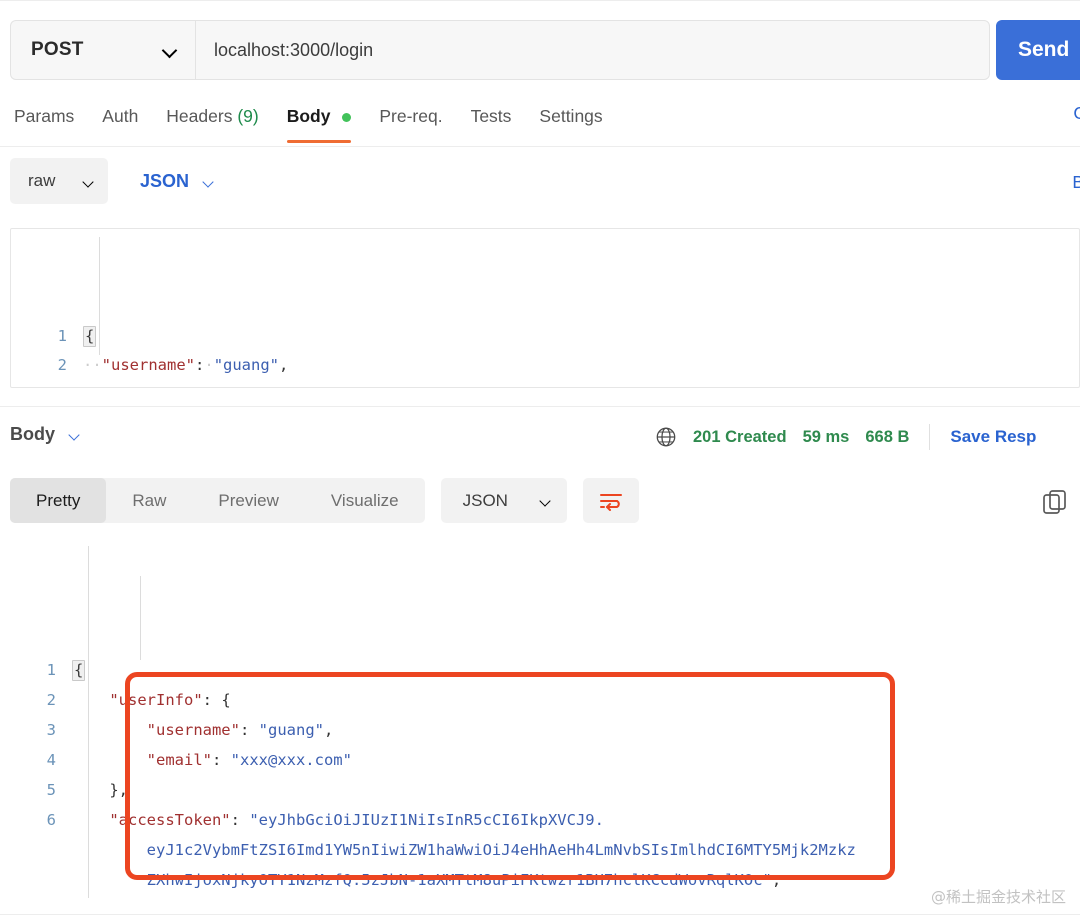 This screenshot has height=915, width=1080. What do you see at coordinates (120, 116) in the screenshot?
I see `tab-auth-label: Auth` at bounding box center [120, 116].